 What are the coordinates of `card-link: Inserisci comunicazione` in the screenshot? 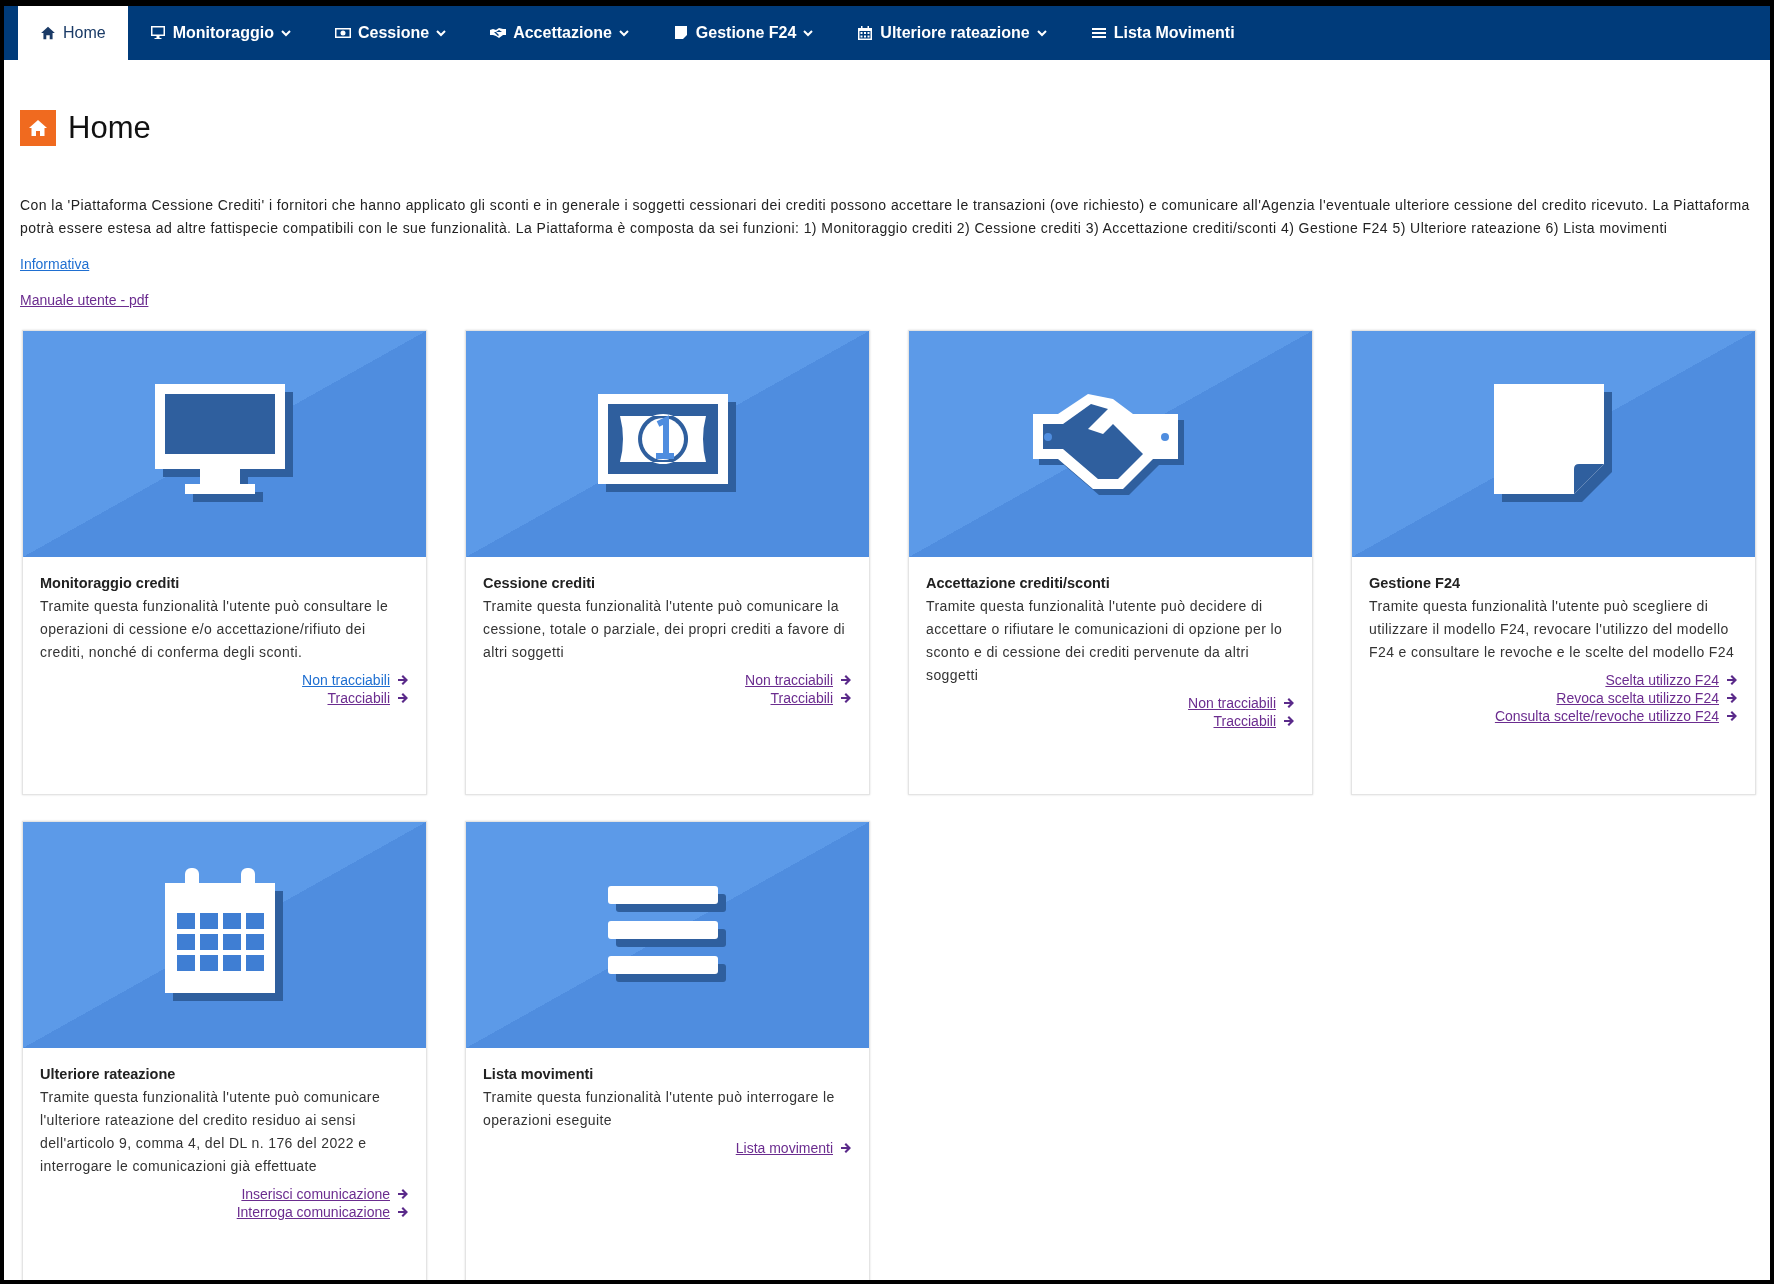 It's located at (325, 1194).